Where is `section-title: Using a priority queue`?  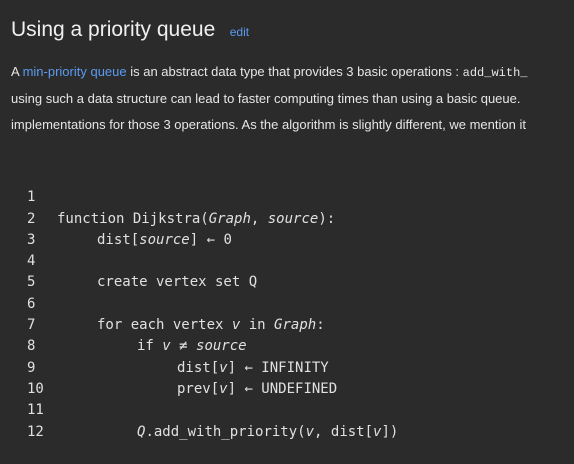
section-title: Using a priority queue is located at coordinates (113, 29).